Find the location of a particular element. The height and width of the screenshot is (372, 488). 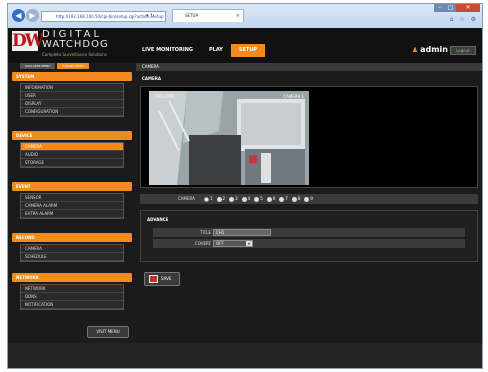

tab-title: SETUP is located at coordinates (191, 15).